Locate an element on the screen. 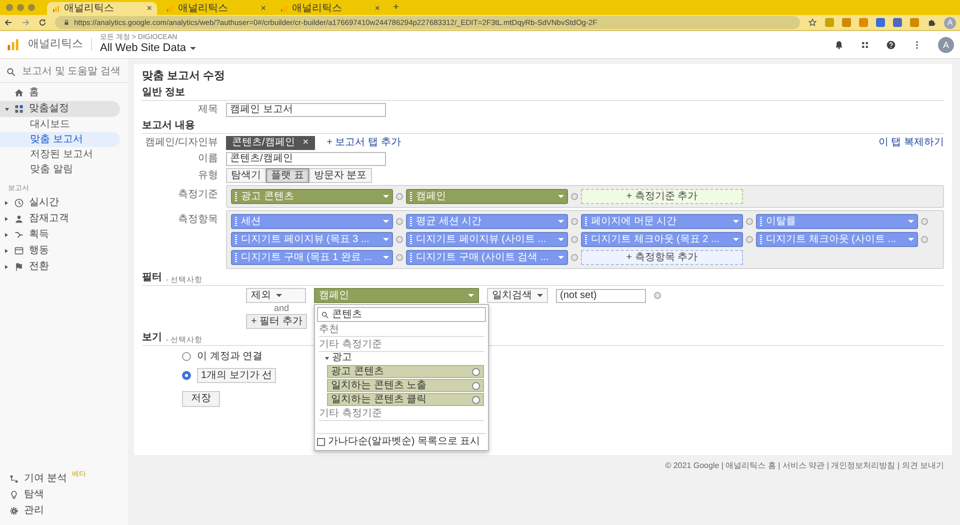 This screenshot has height=525, width=960. checkbox is located at coordinates (321, 442).